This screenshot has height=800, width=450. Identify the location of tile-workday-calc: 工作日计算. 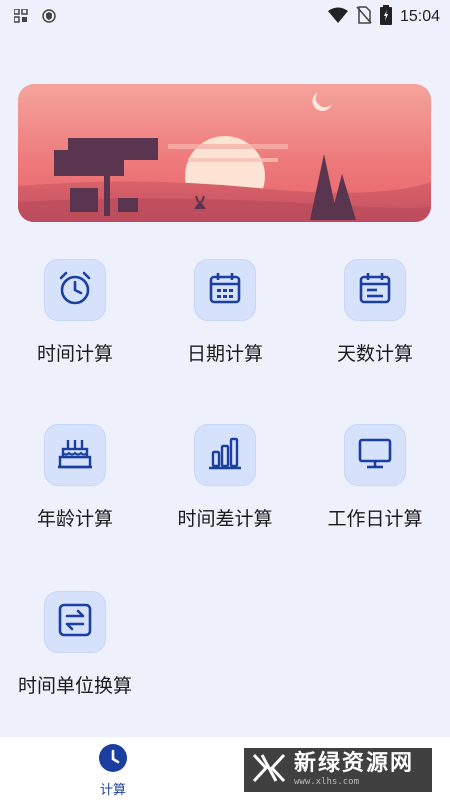
(375, 484).